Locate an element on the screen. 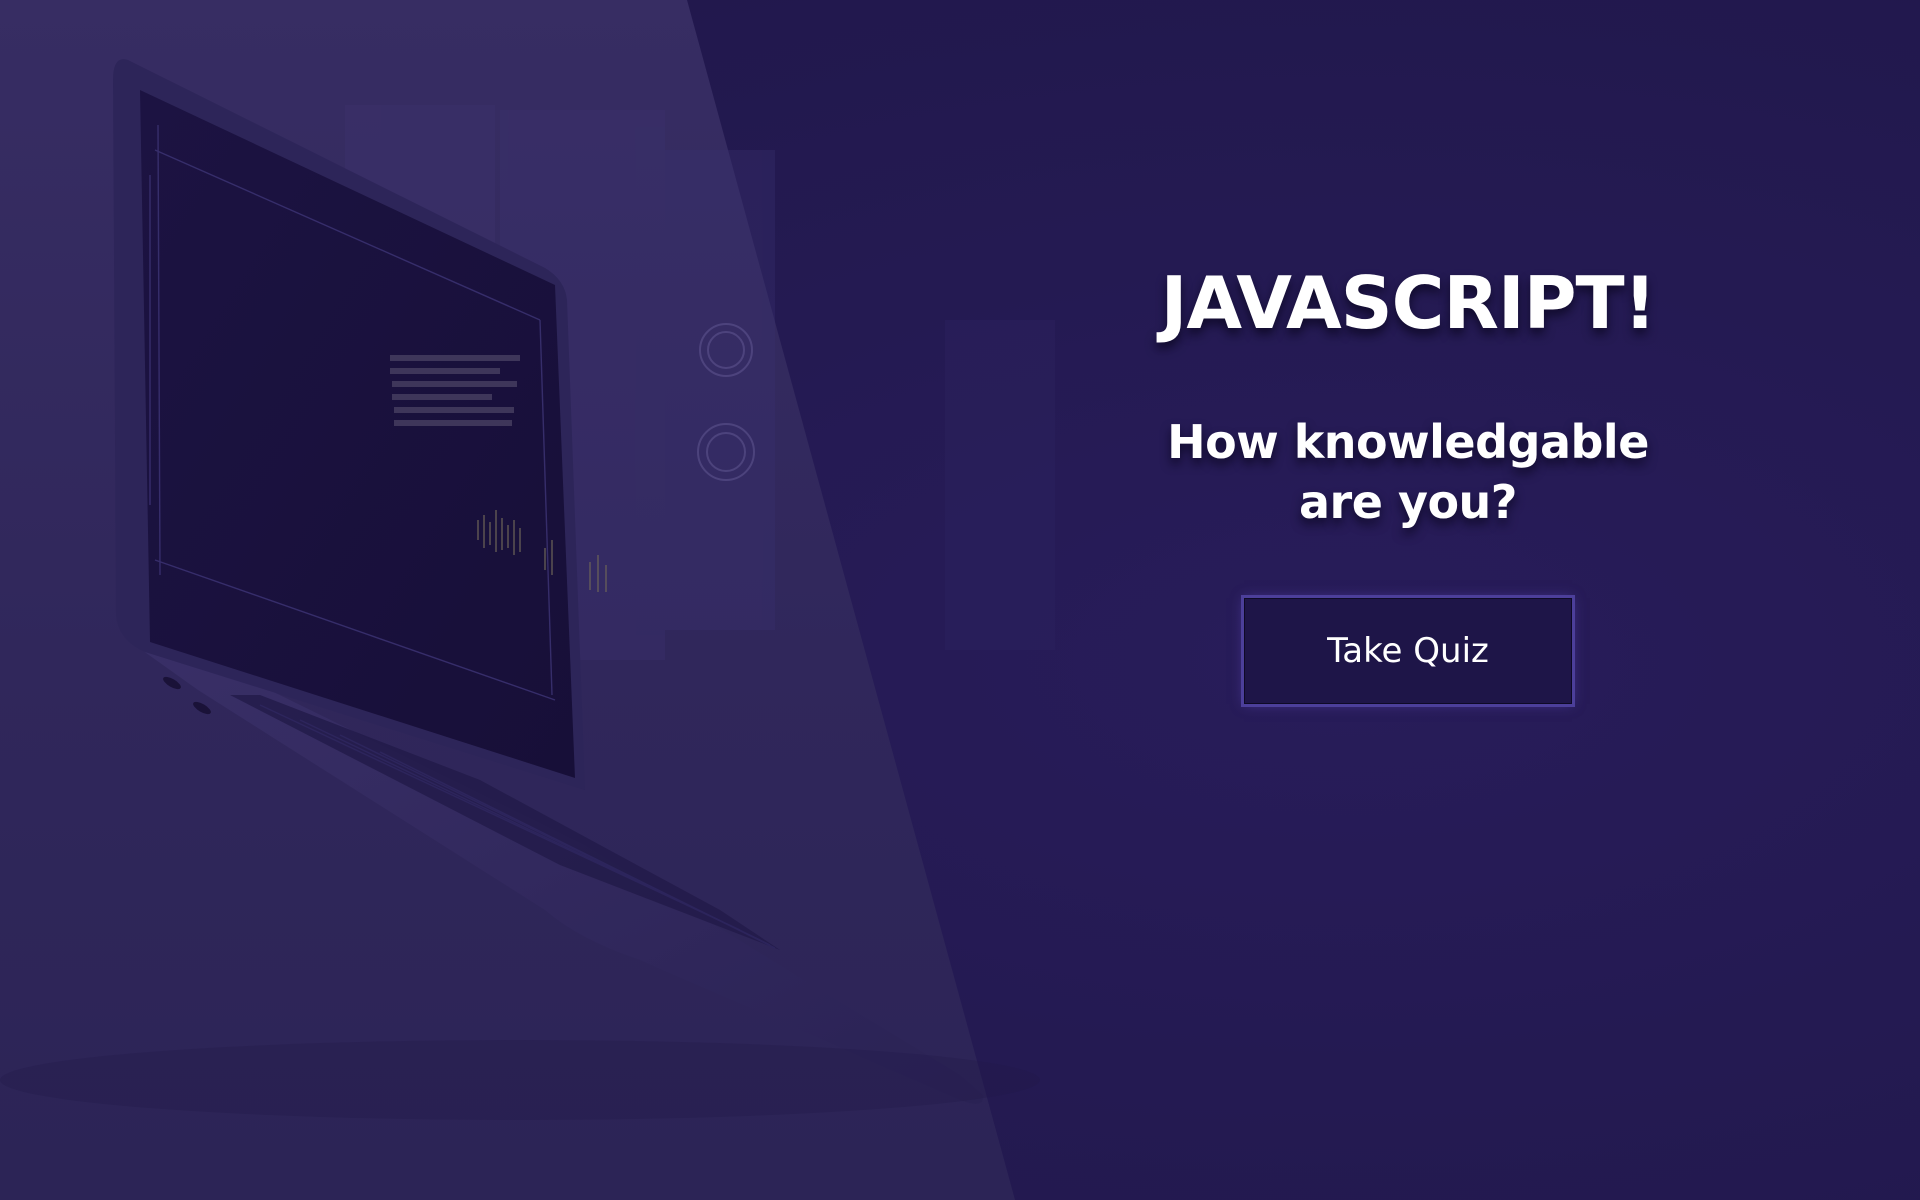 The height and width of the screenshot is (1200, 1920). subtitle-line-2: are you? is located at coordinates (1408, 502).